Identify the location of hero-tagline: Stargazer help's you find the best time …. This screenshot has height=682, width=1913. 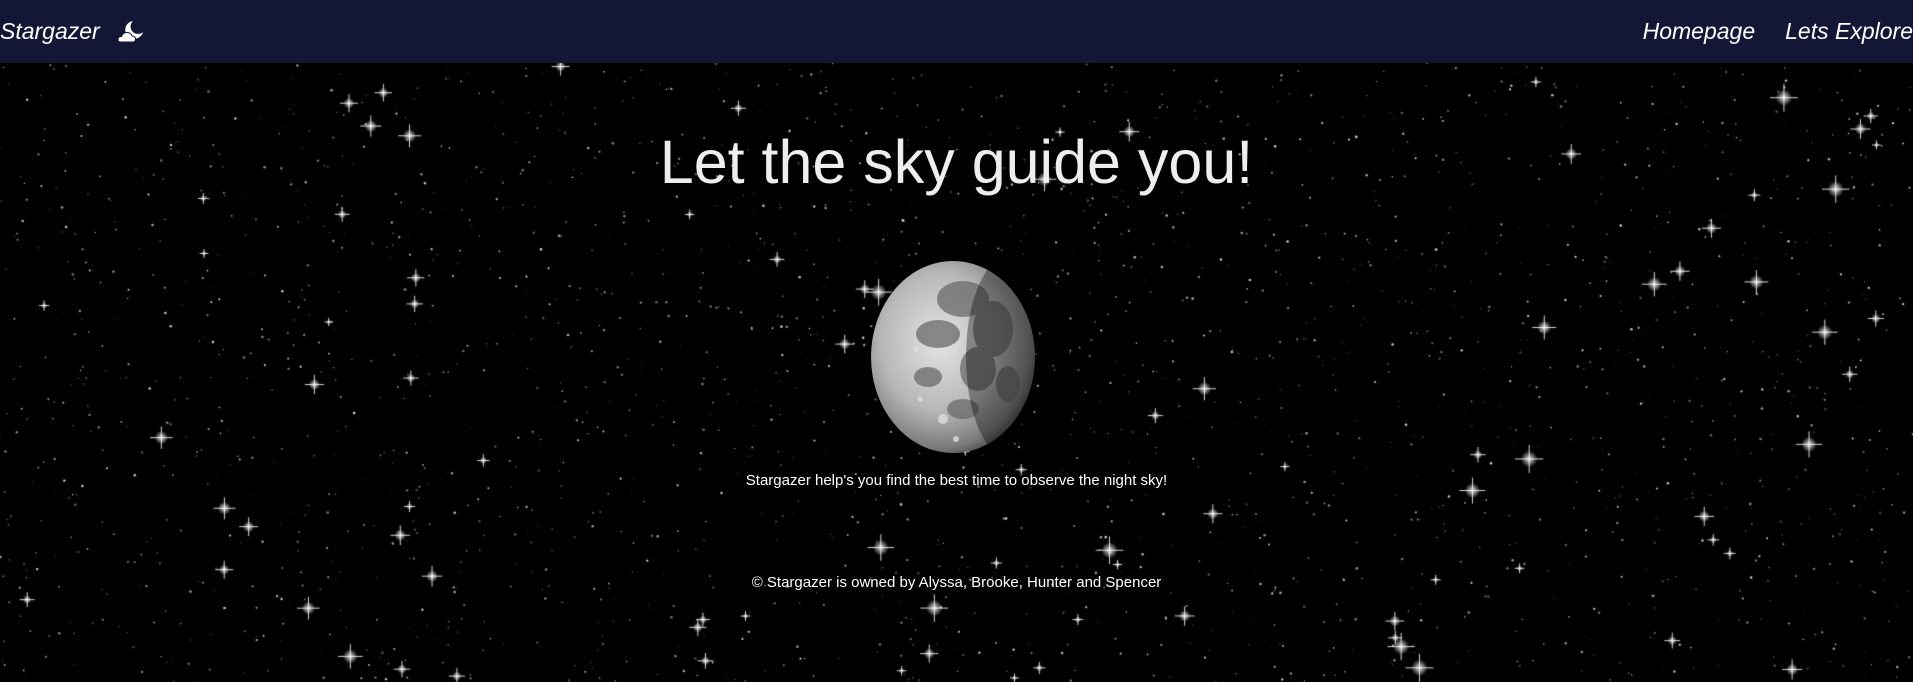
(956, 480).